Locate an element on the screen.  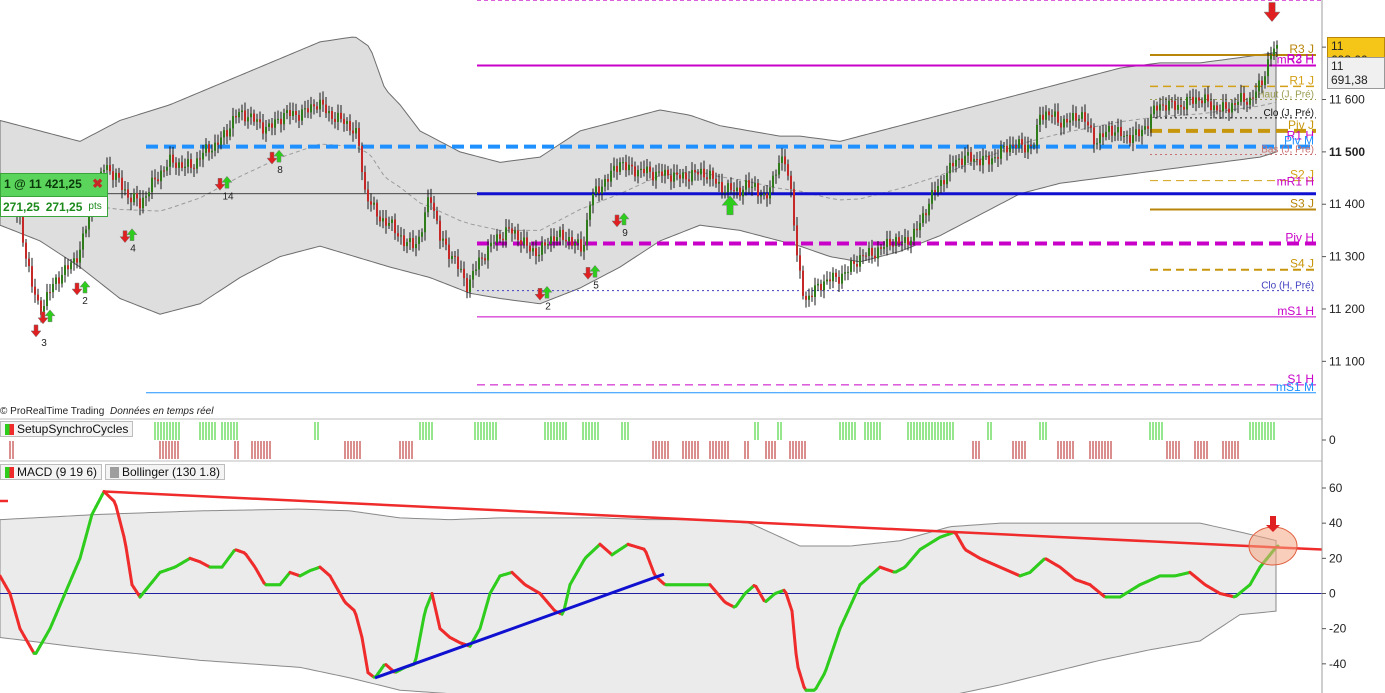
macd-label: MACD (9 19 6) is located at coordinates (51, 472).